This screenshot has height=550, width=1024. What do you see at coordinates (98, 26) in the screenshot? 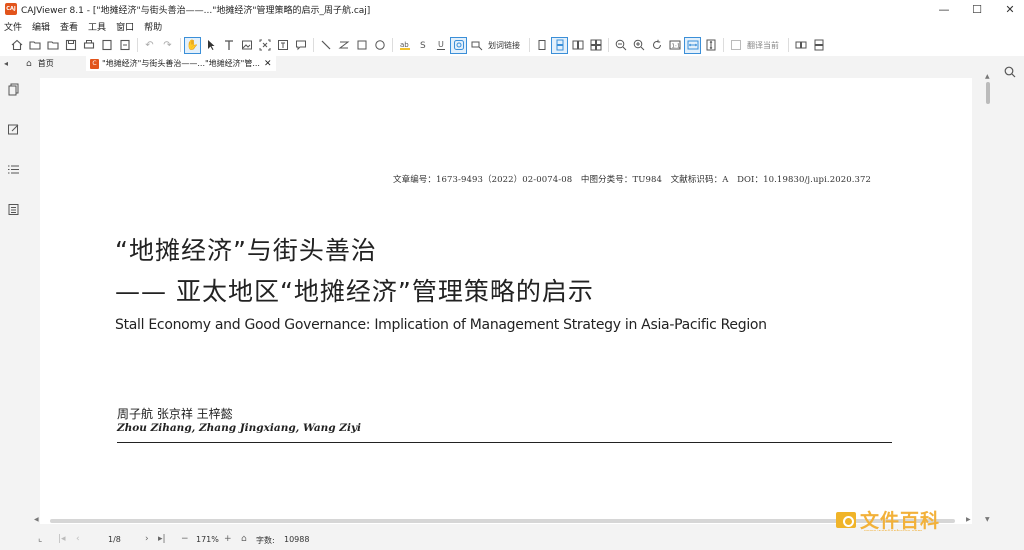
I see `menu-tools: 工具` at bounding box center [98, 26].